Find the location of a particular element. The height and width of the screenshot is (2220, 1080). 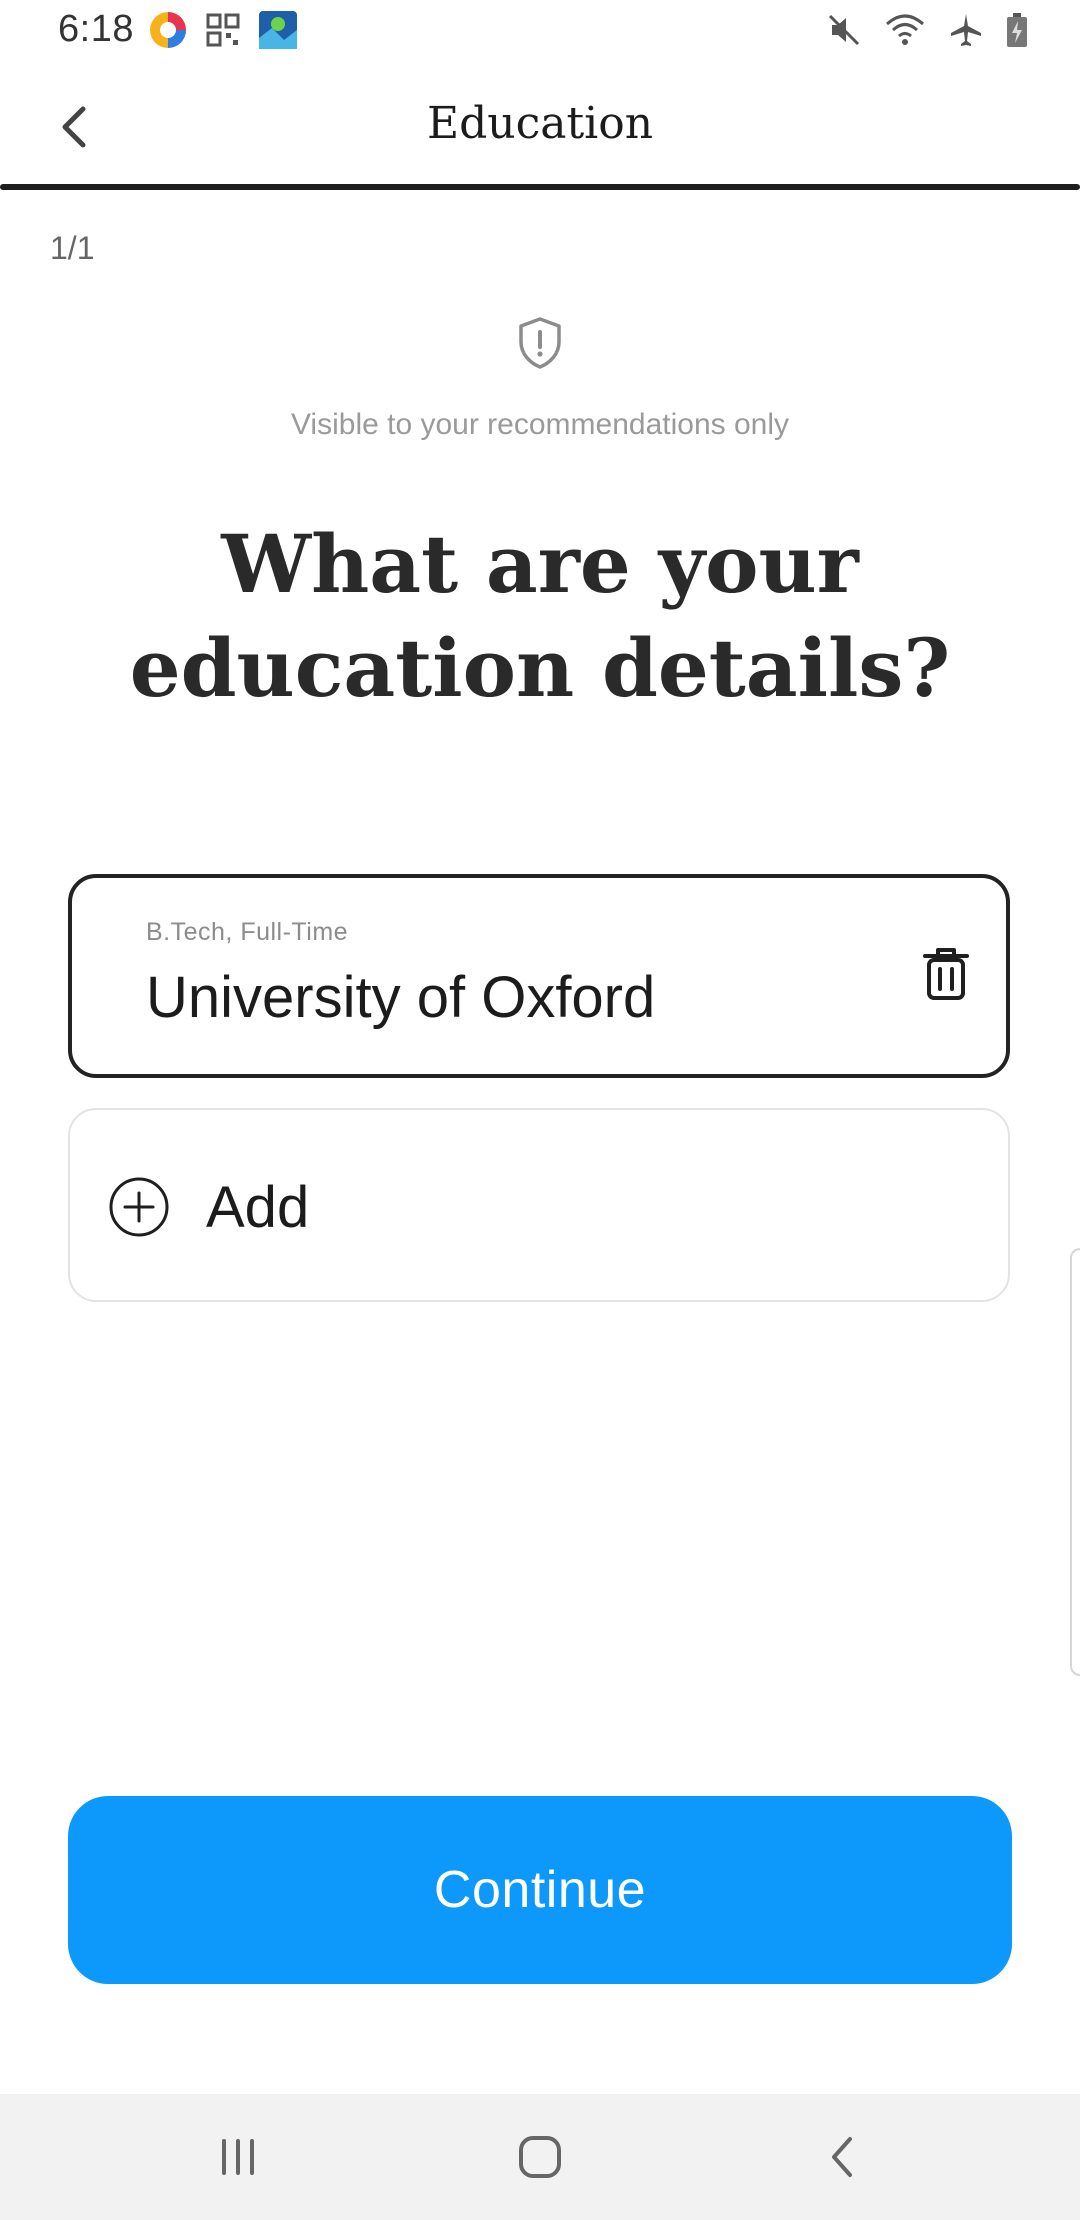

visibility-note: Visible to your recommendations only is located at coordinates (540, 424).